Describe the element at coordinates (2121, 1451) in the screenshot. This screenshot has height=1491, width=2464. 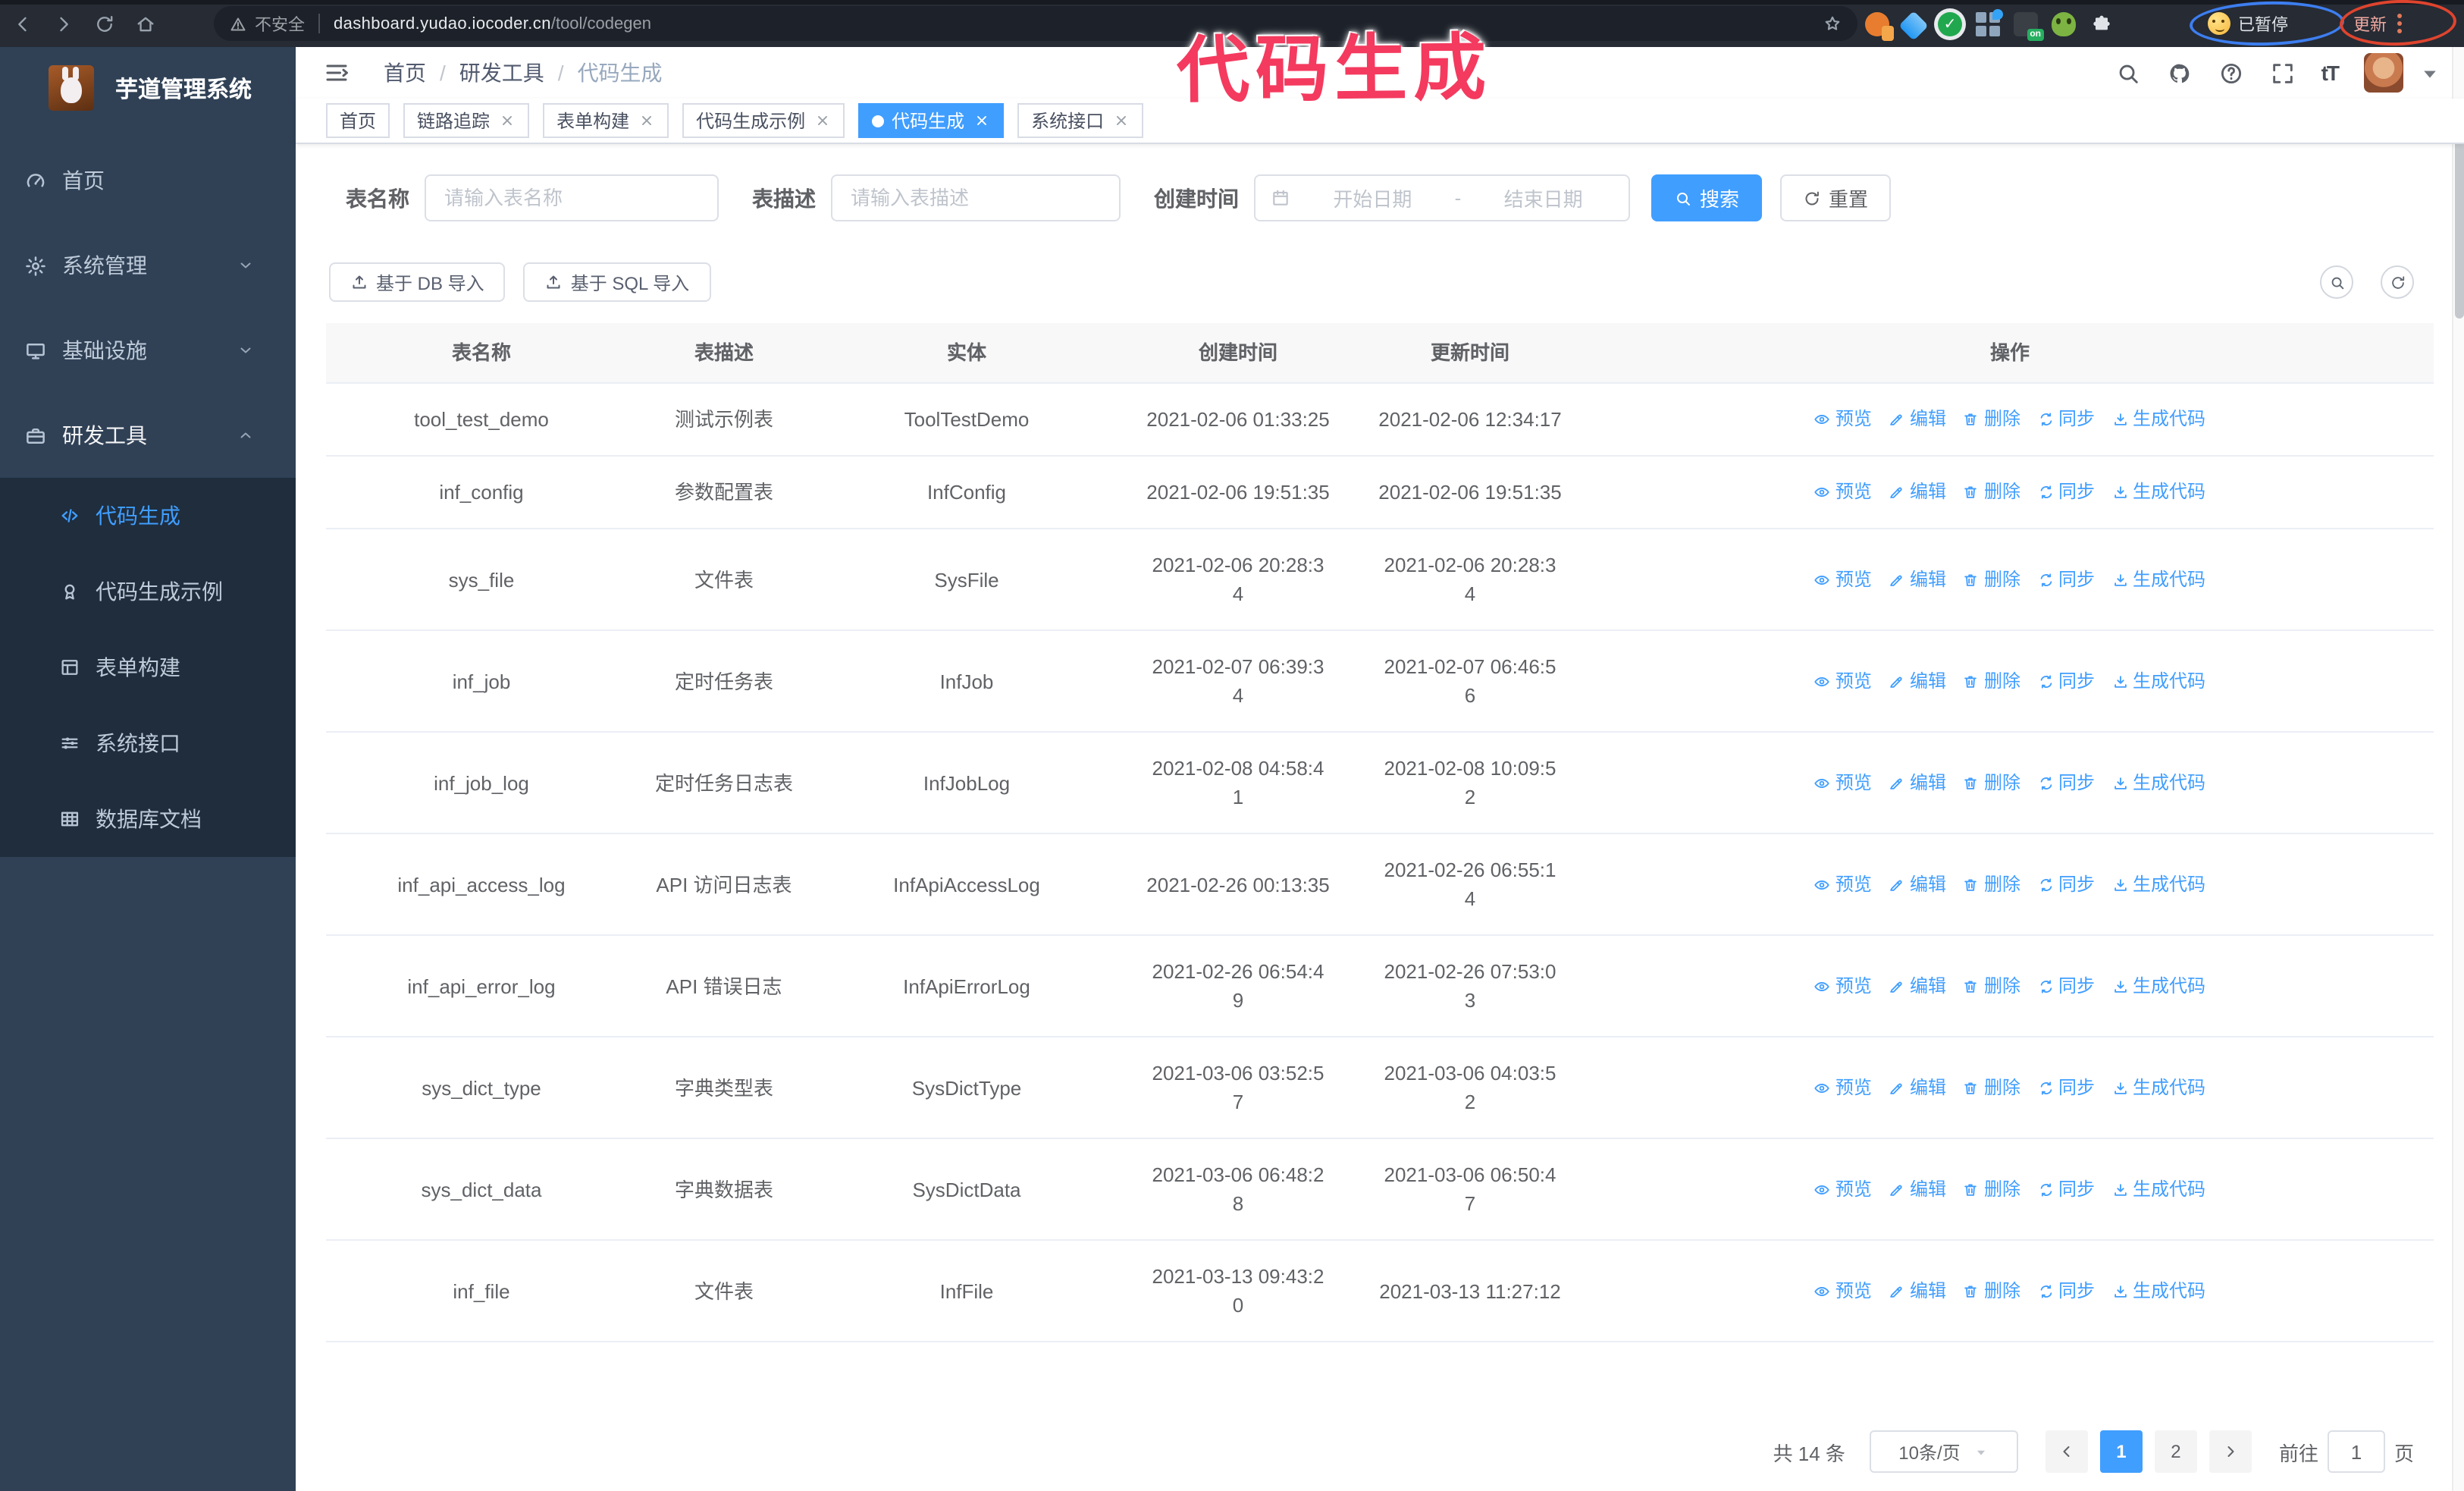
I see `page-button-1: 1` at that location.